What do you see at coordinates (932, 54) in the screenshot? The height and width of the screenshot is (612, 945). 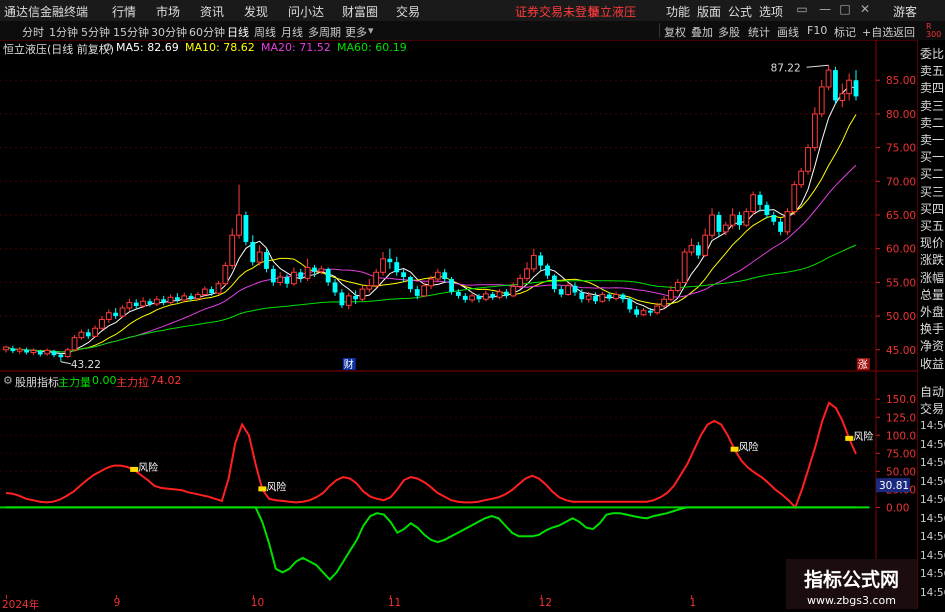 I see `side-item: 委比` at bounding box center [932, 54].